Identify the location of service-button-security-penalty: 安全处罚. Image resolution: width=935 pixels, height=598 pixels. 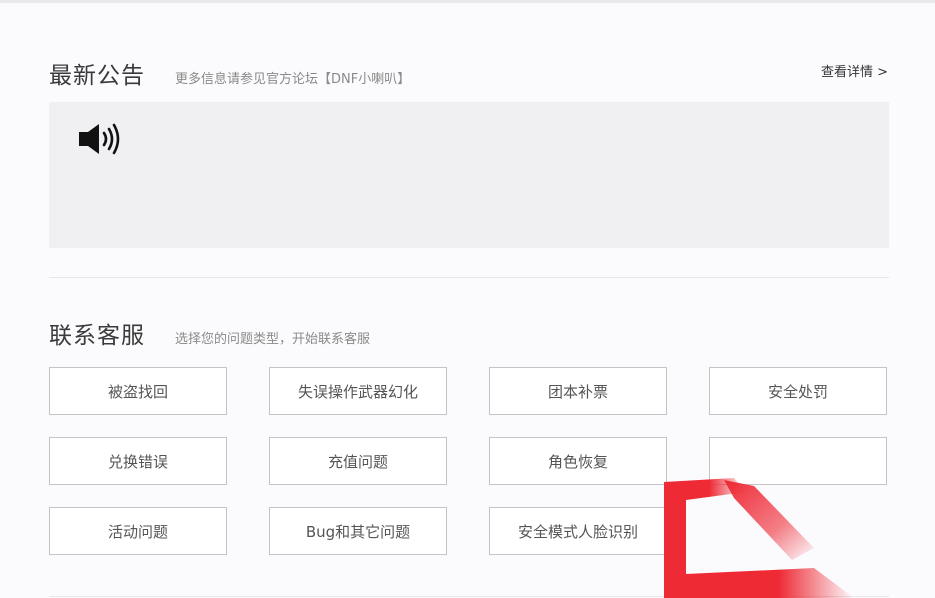
(798, 391).